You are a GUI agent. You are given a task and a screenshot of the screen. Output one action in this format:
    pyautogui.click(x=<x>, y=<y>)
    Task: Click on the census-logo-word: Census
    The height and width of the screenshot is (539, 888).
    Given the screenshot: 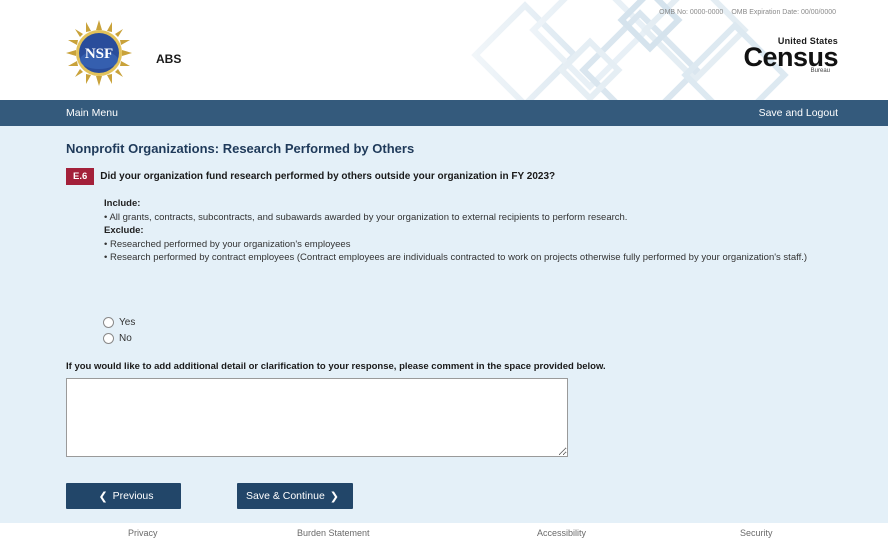 What is the action you would take?
    pyautogui.click(x=790, y=57)
    